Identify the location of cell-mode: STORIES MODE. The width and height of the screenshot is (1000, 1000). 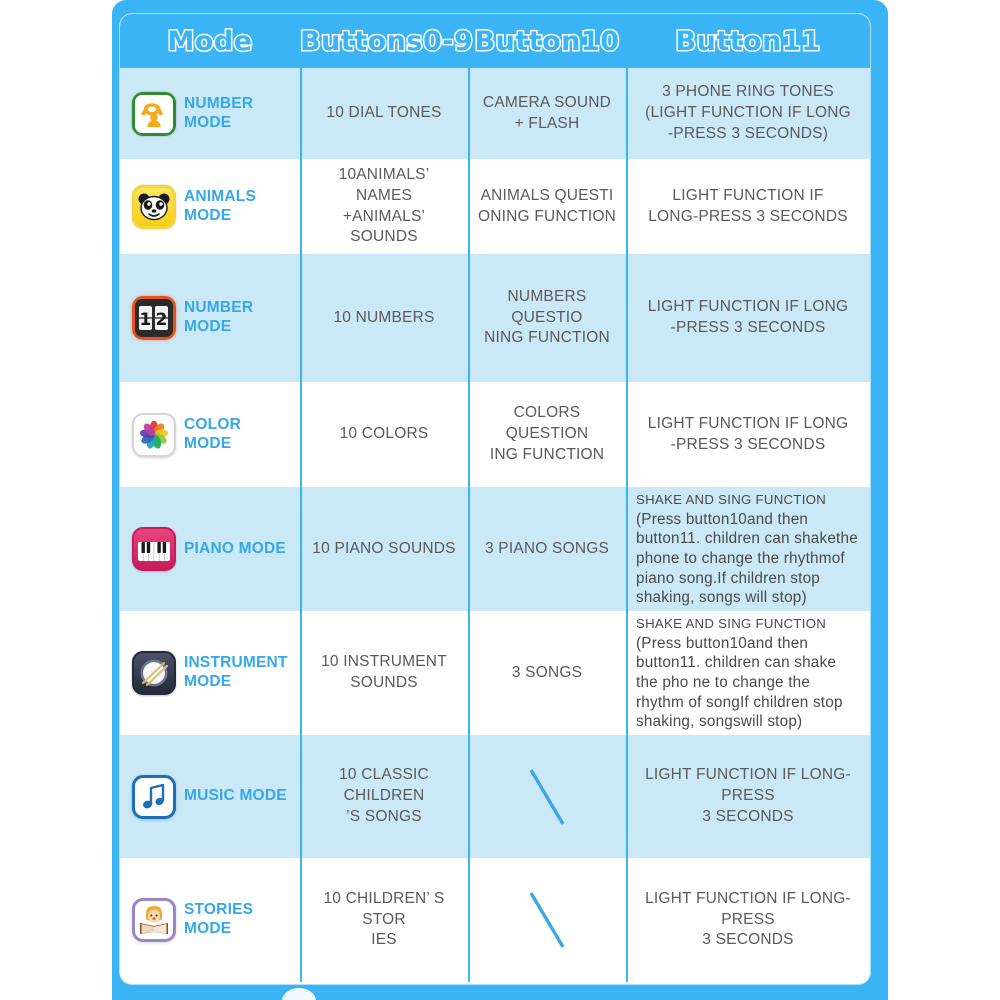
(210, 920).